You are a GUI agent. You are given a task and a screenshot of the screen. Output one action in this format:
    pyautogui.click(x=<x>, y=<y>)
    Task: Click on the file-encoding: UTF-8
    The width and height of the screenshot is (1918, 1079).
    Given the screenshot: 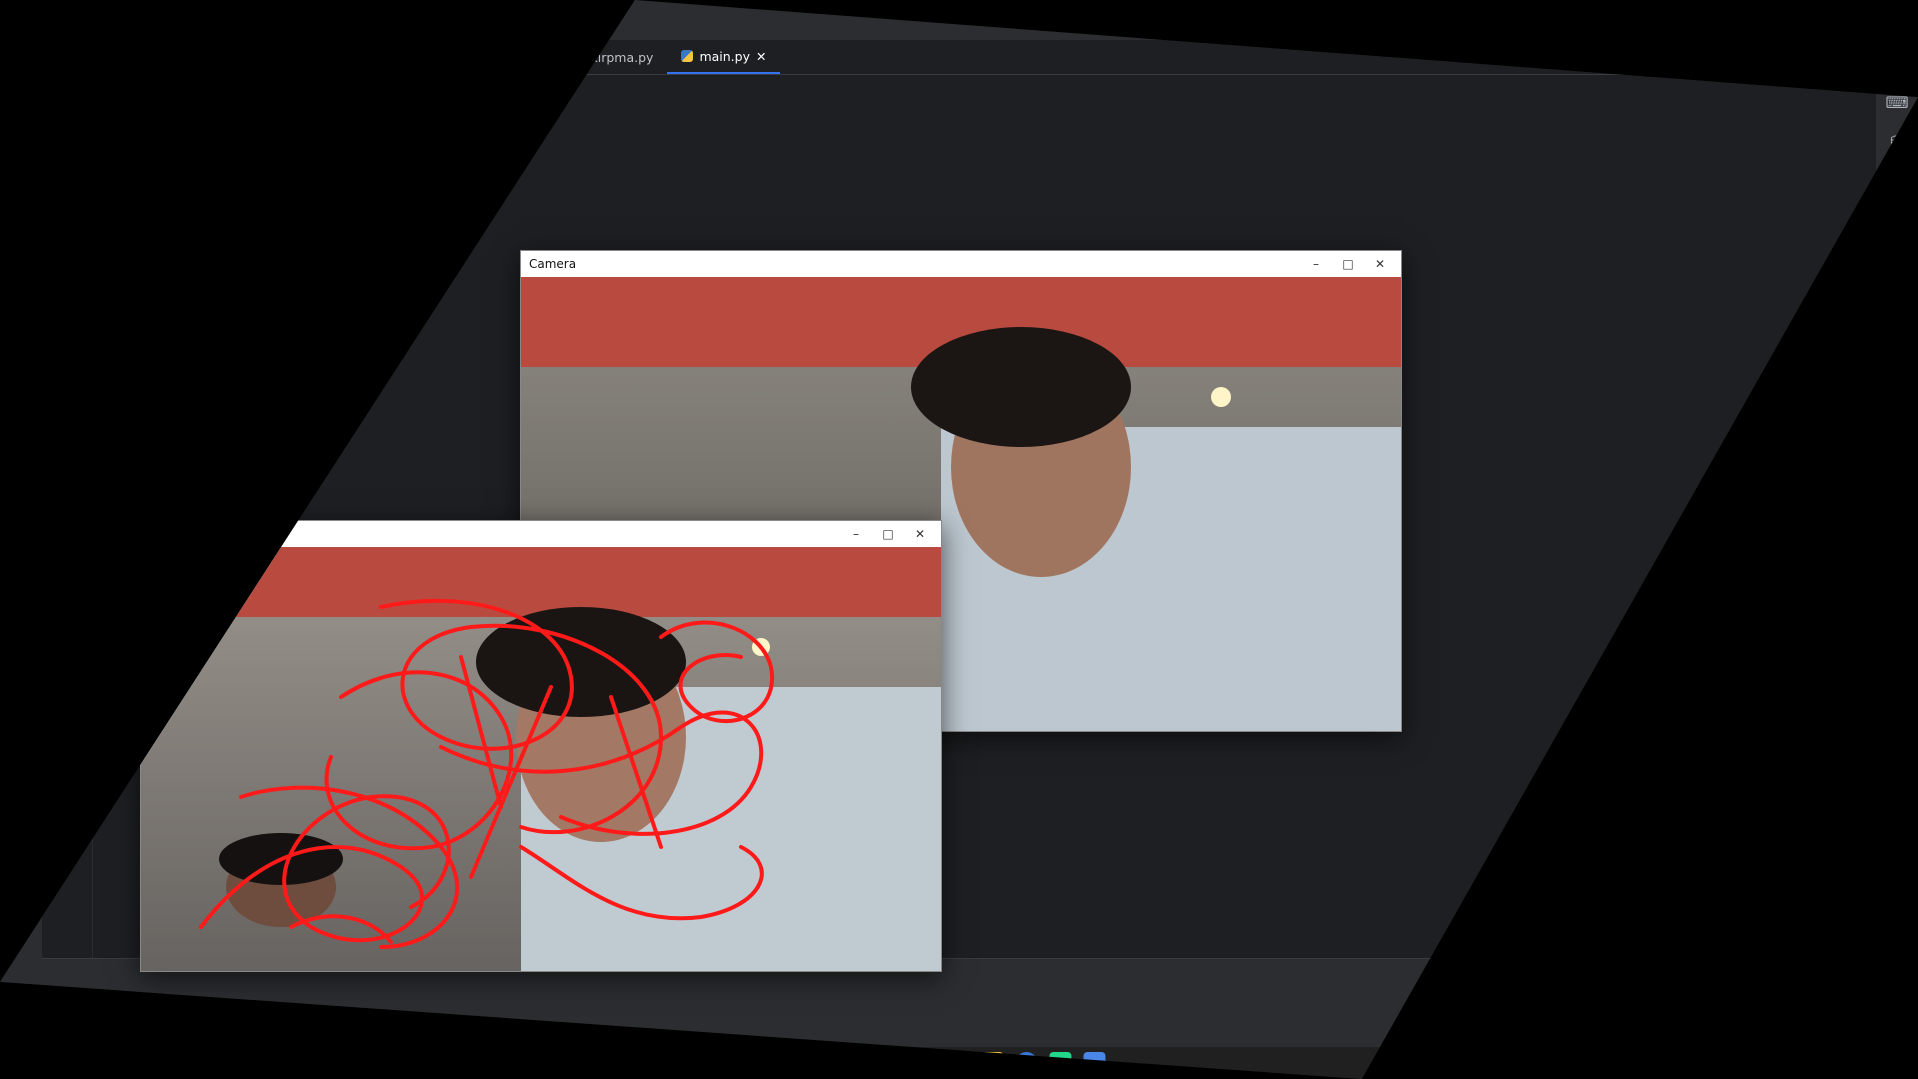 What is the action you would take?
    pyautogui.click(x=1570, y=1033)
    